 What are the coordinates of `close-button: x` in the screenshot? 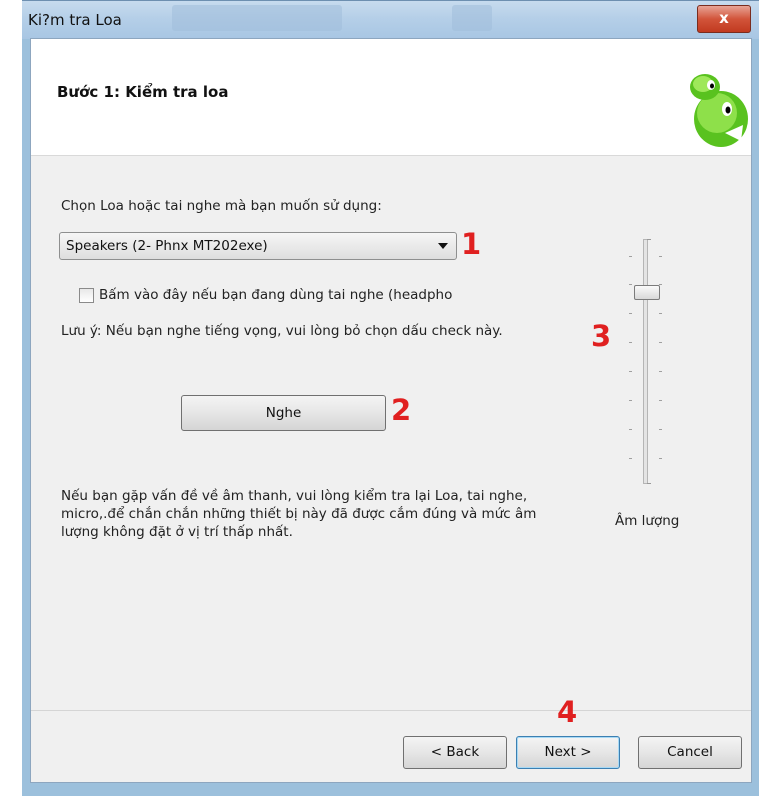 It's located at (724, 19).